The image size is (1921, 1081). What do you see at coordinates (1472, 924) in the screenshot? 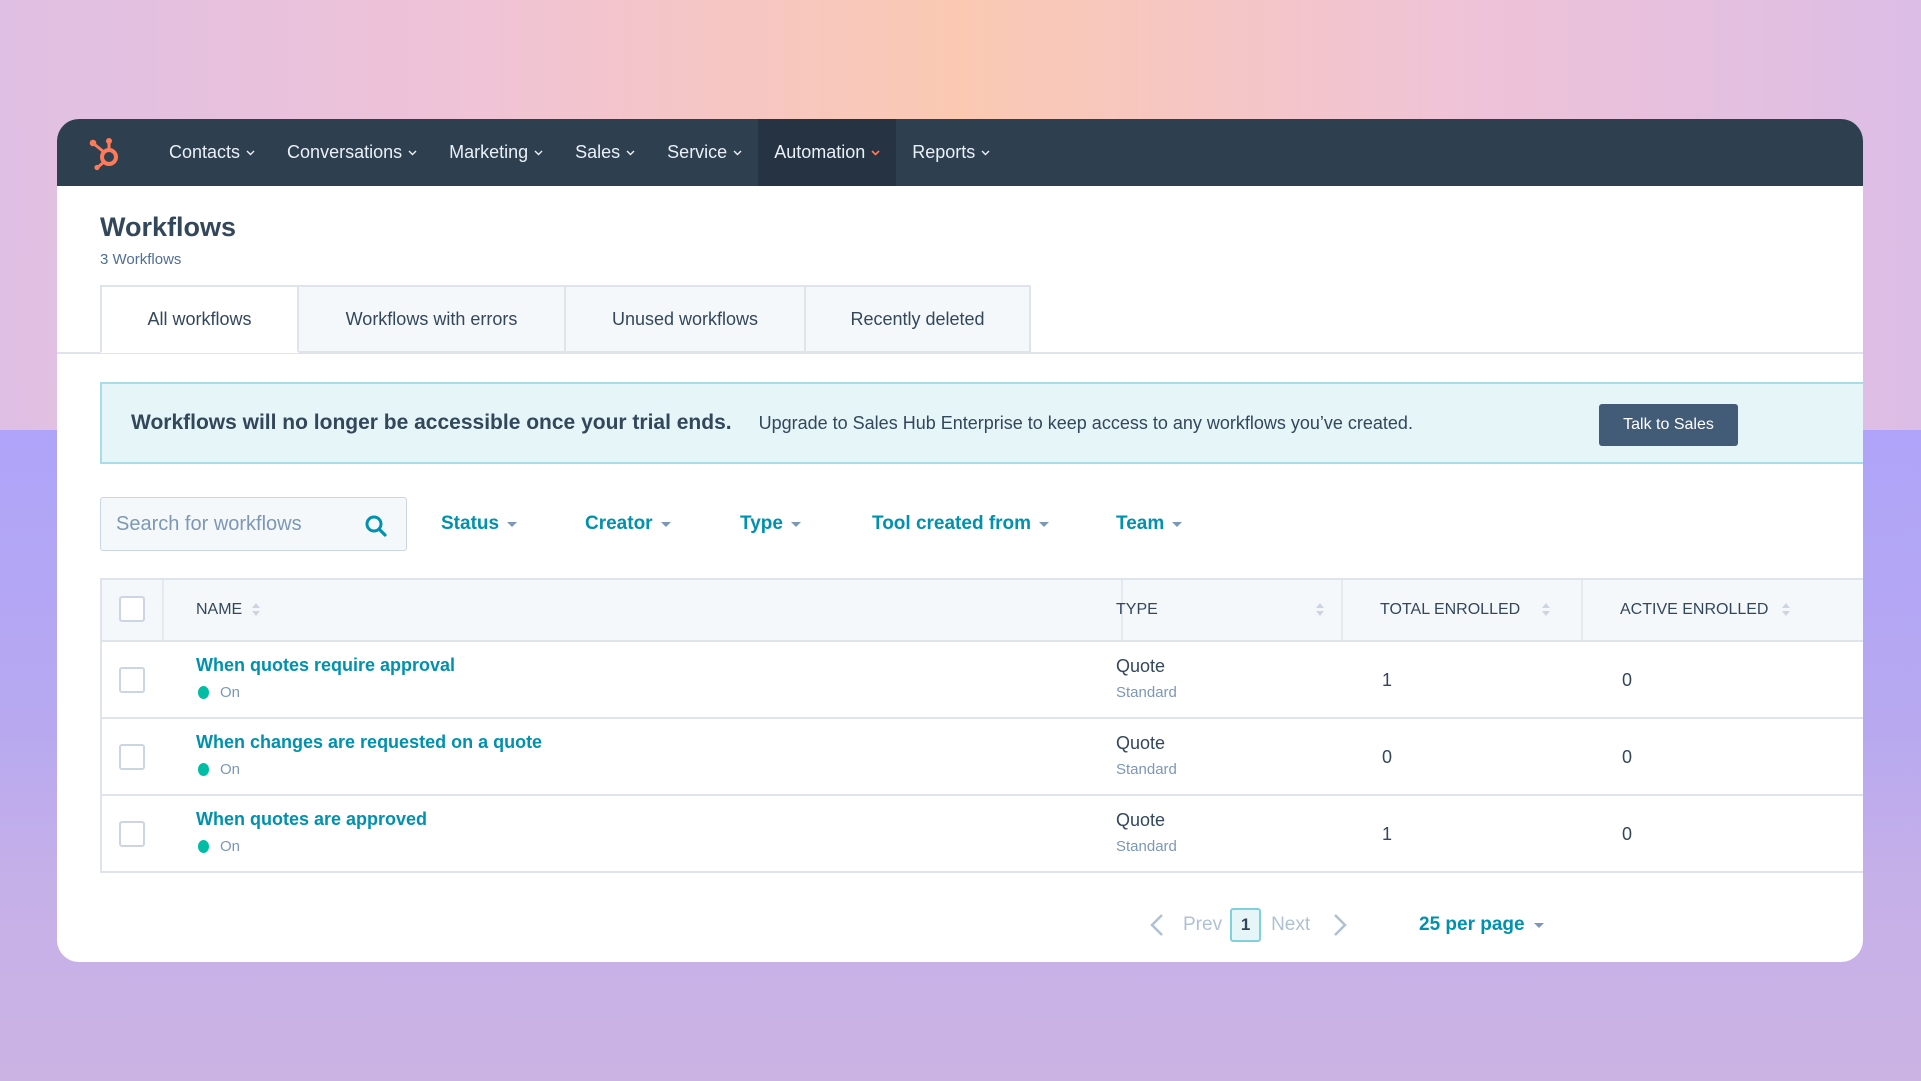
I see `per-page-label: 25 per page` at bounding box center [1472, 924].